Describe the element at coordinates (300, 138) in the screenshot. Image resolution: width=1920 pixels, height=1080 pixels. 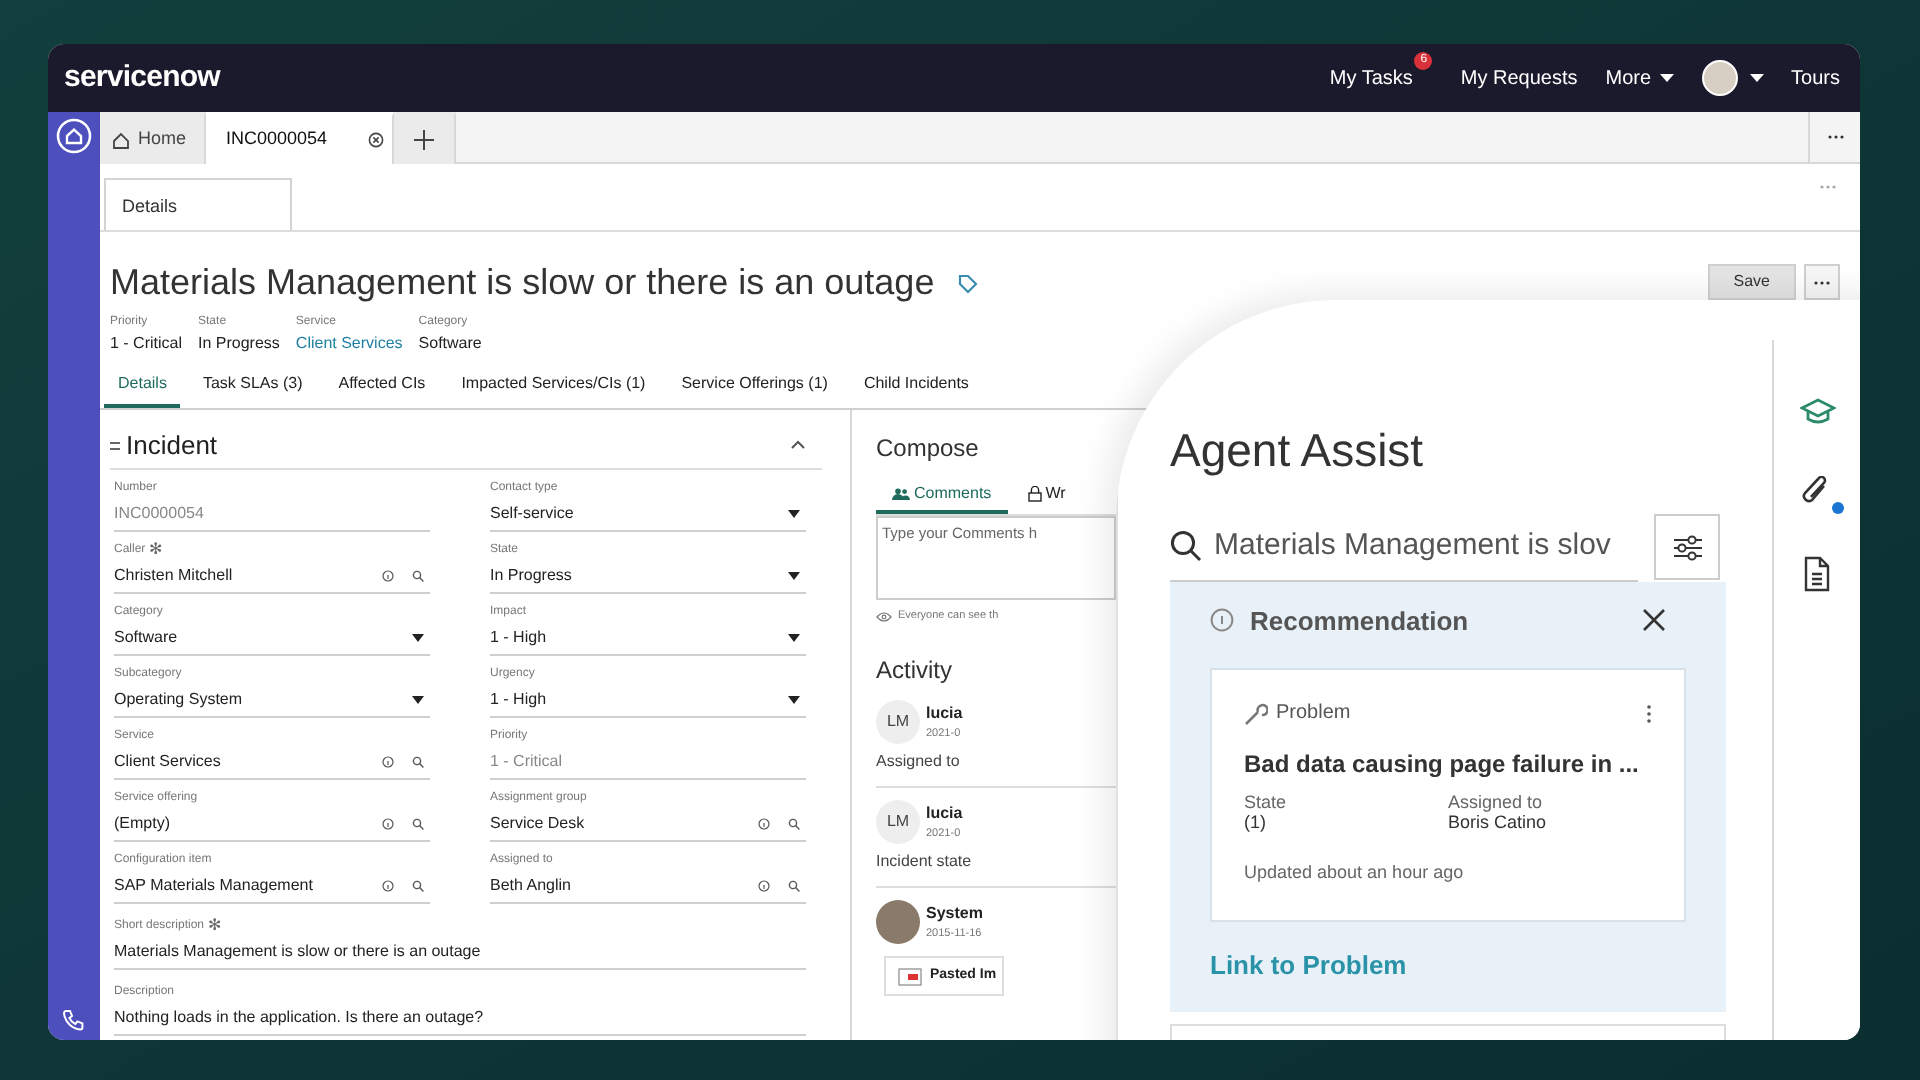
I see `tab: INC0000054` at that location.